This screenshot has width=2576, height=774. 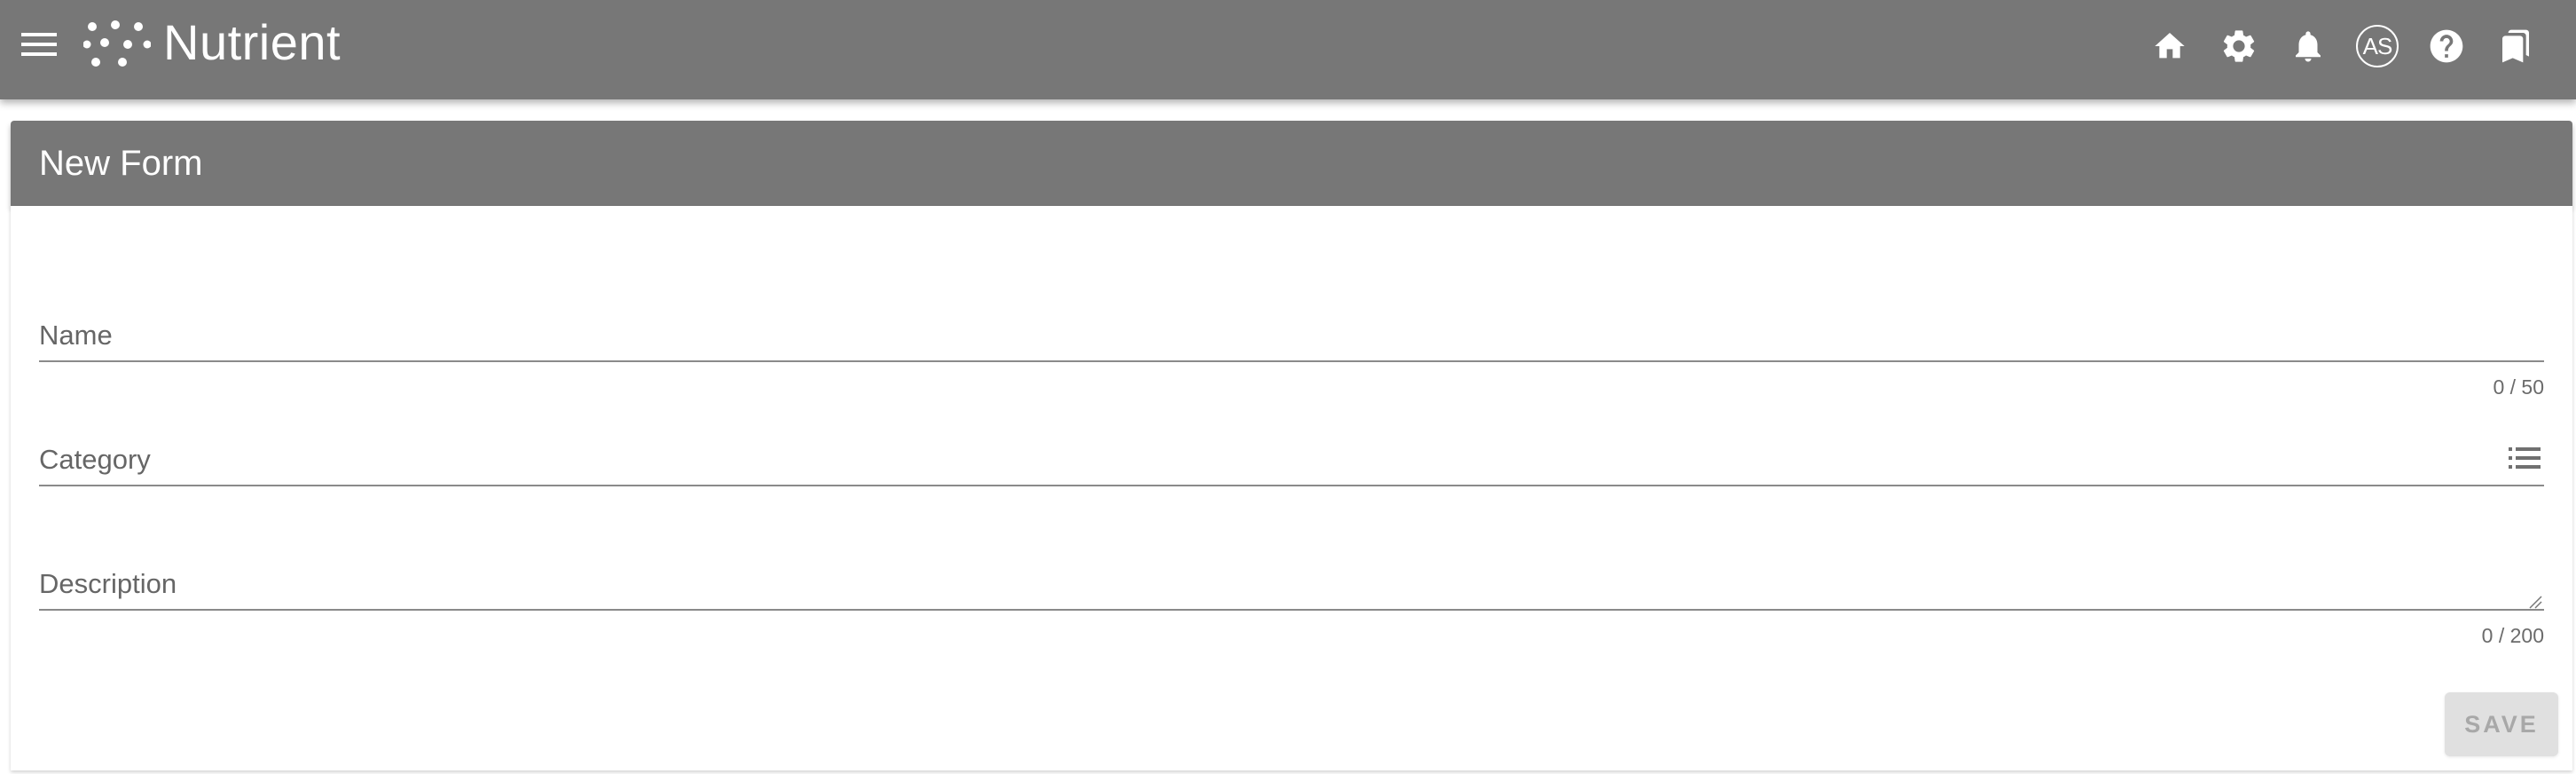 What do you see at coordinates (2512, 635) in the screenshot?
I see `description-char-counter: 0 / 200` at bounding box center [2512, 635].